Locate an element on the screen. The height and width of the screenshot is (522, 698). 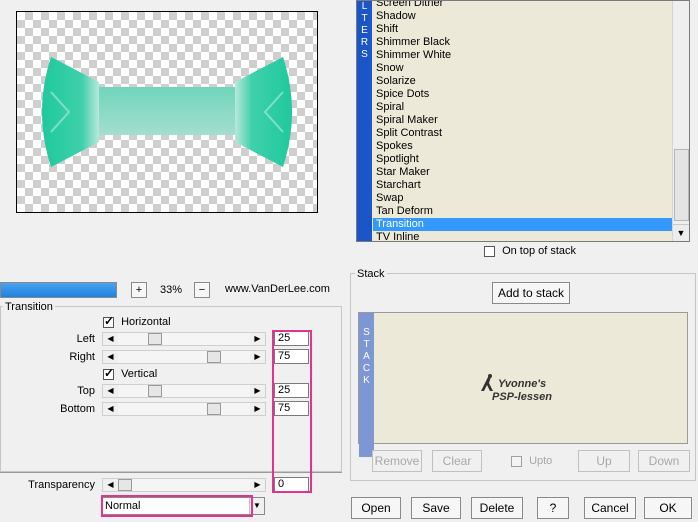
filter-list-item: Starchart is located at coordinates (523, 185).